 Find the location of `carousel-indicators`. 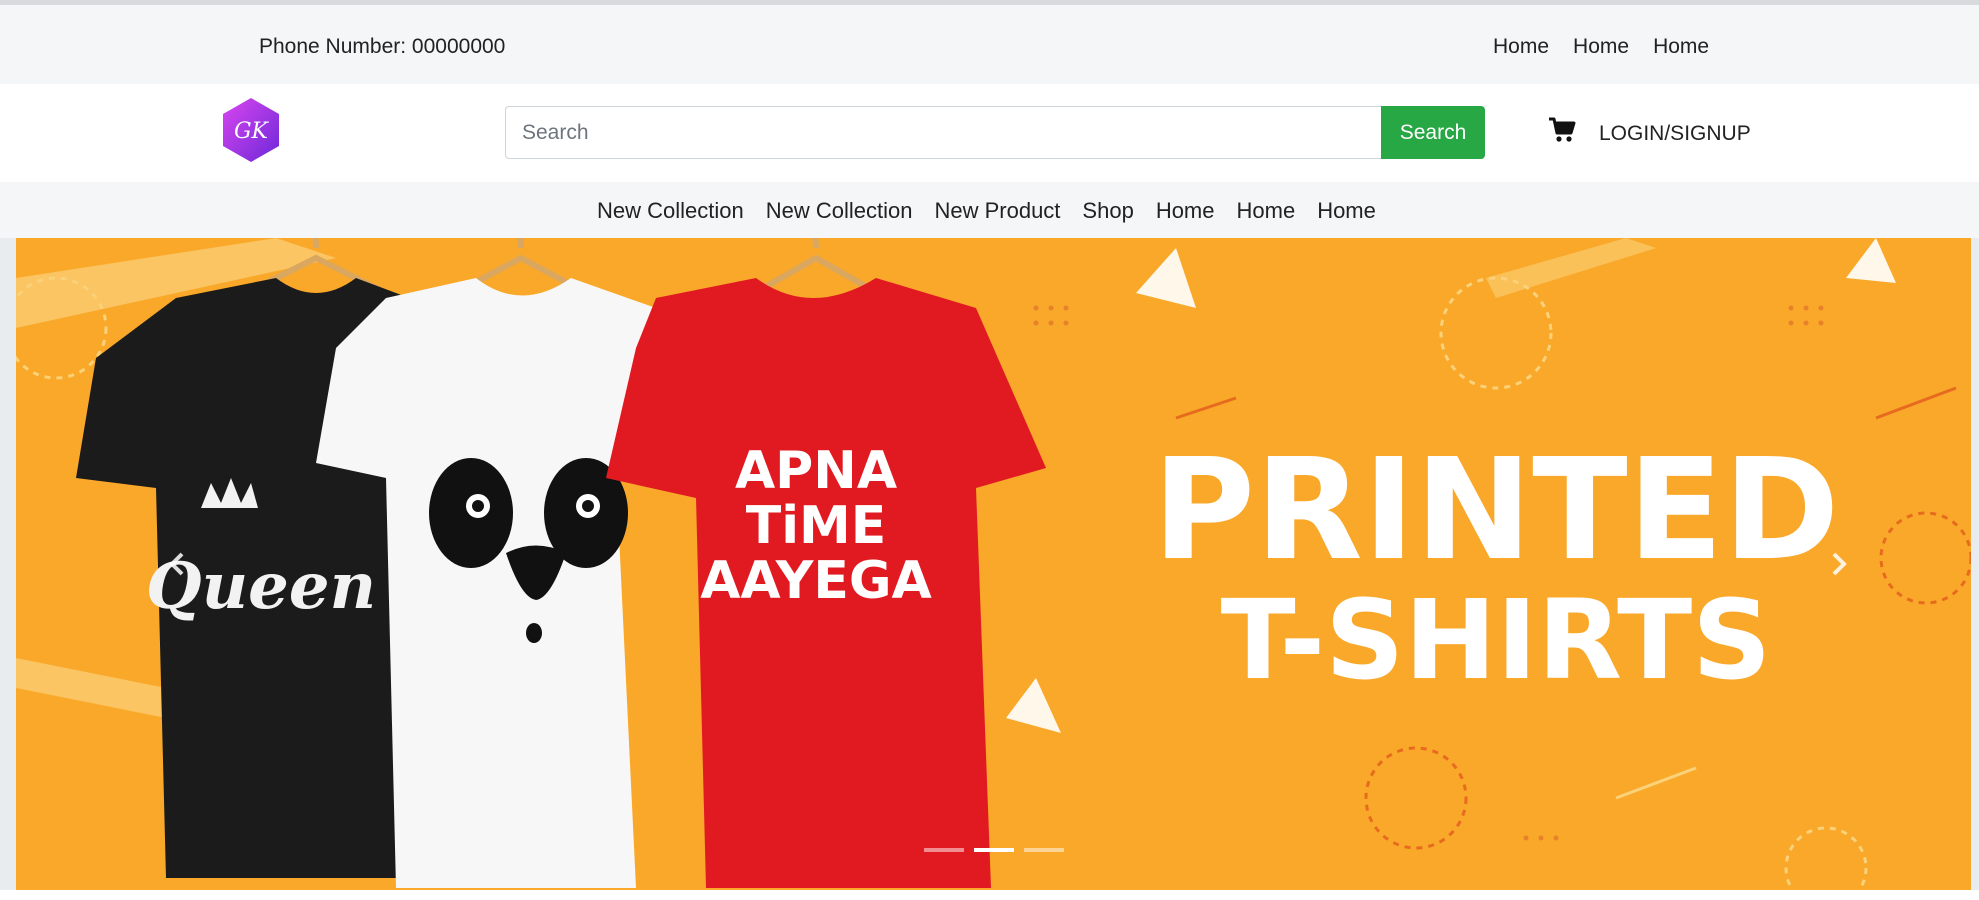

carousel-indicators is located at coordinates (994, 850).